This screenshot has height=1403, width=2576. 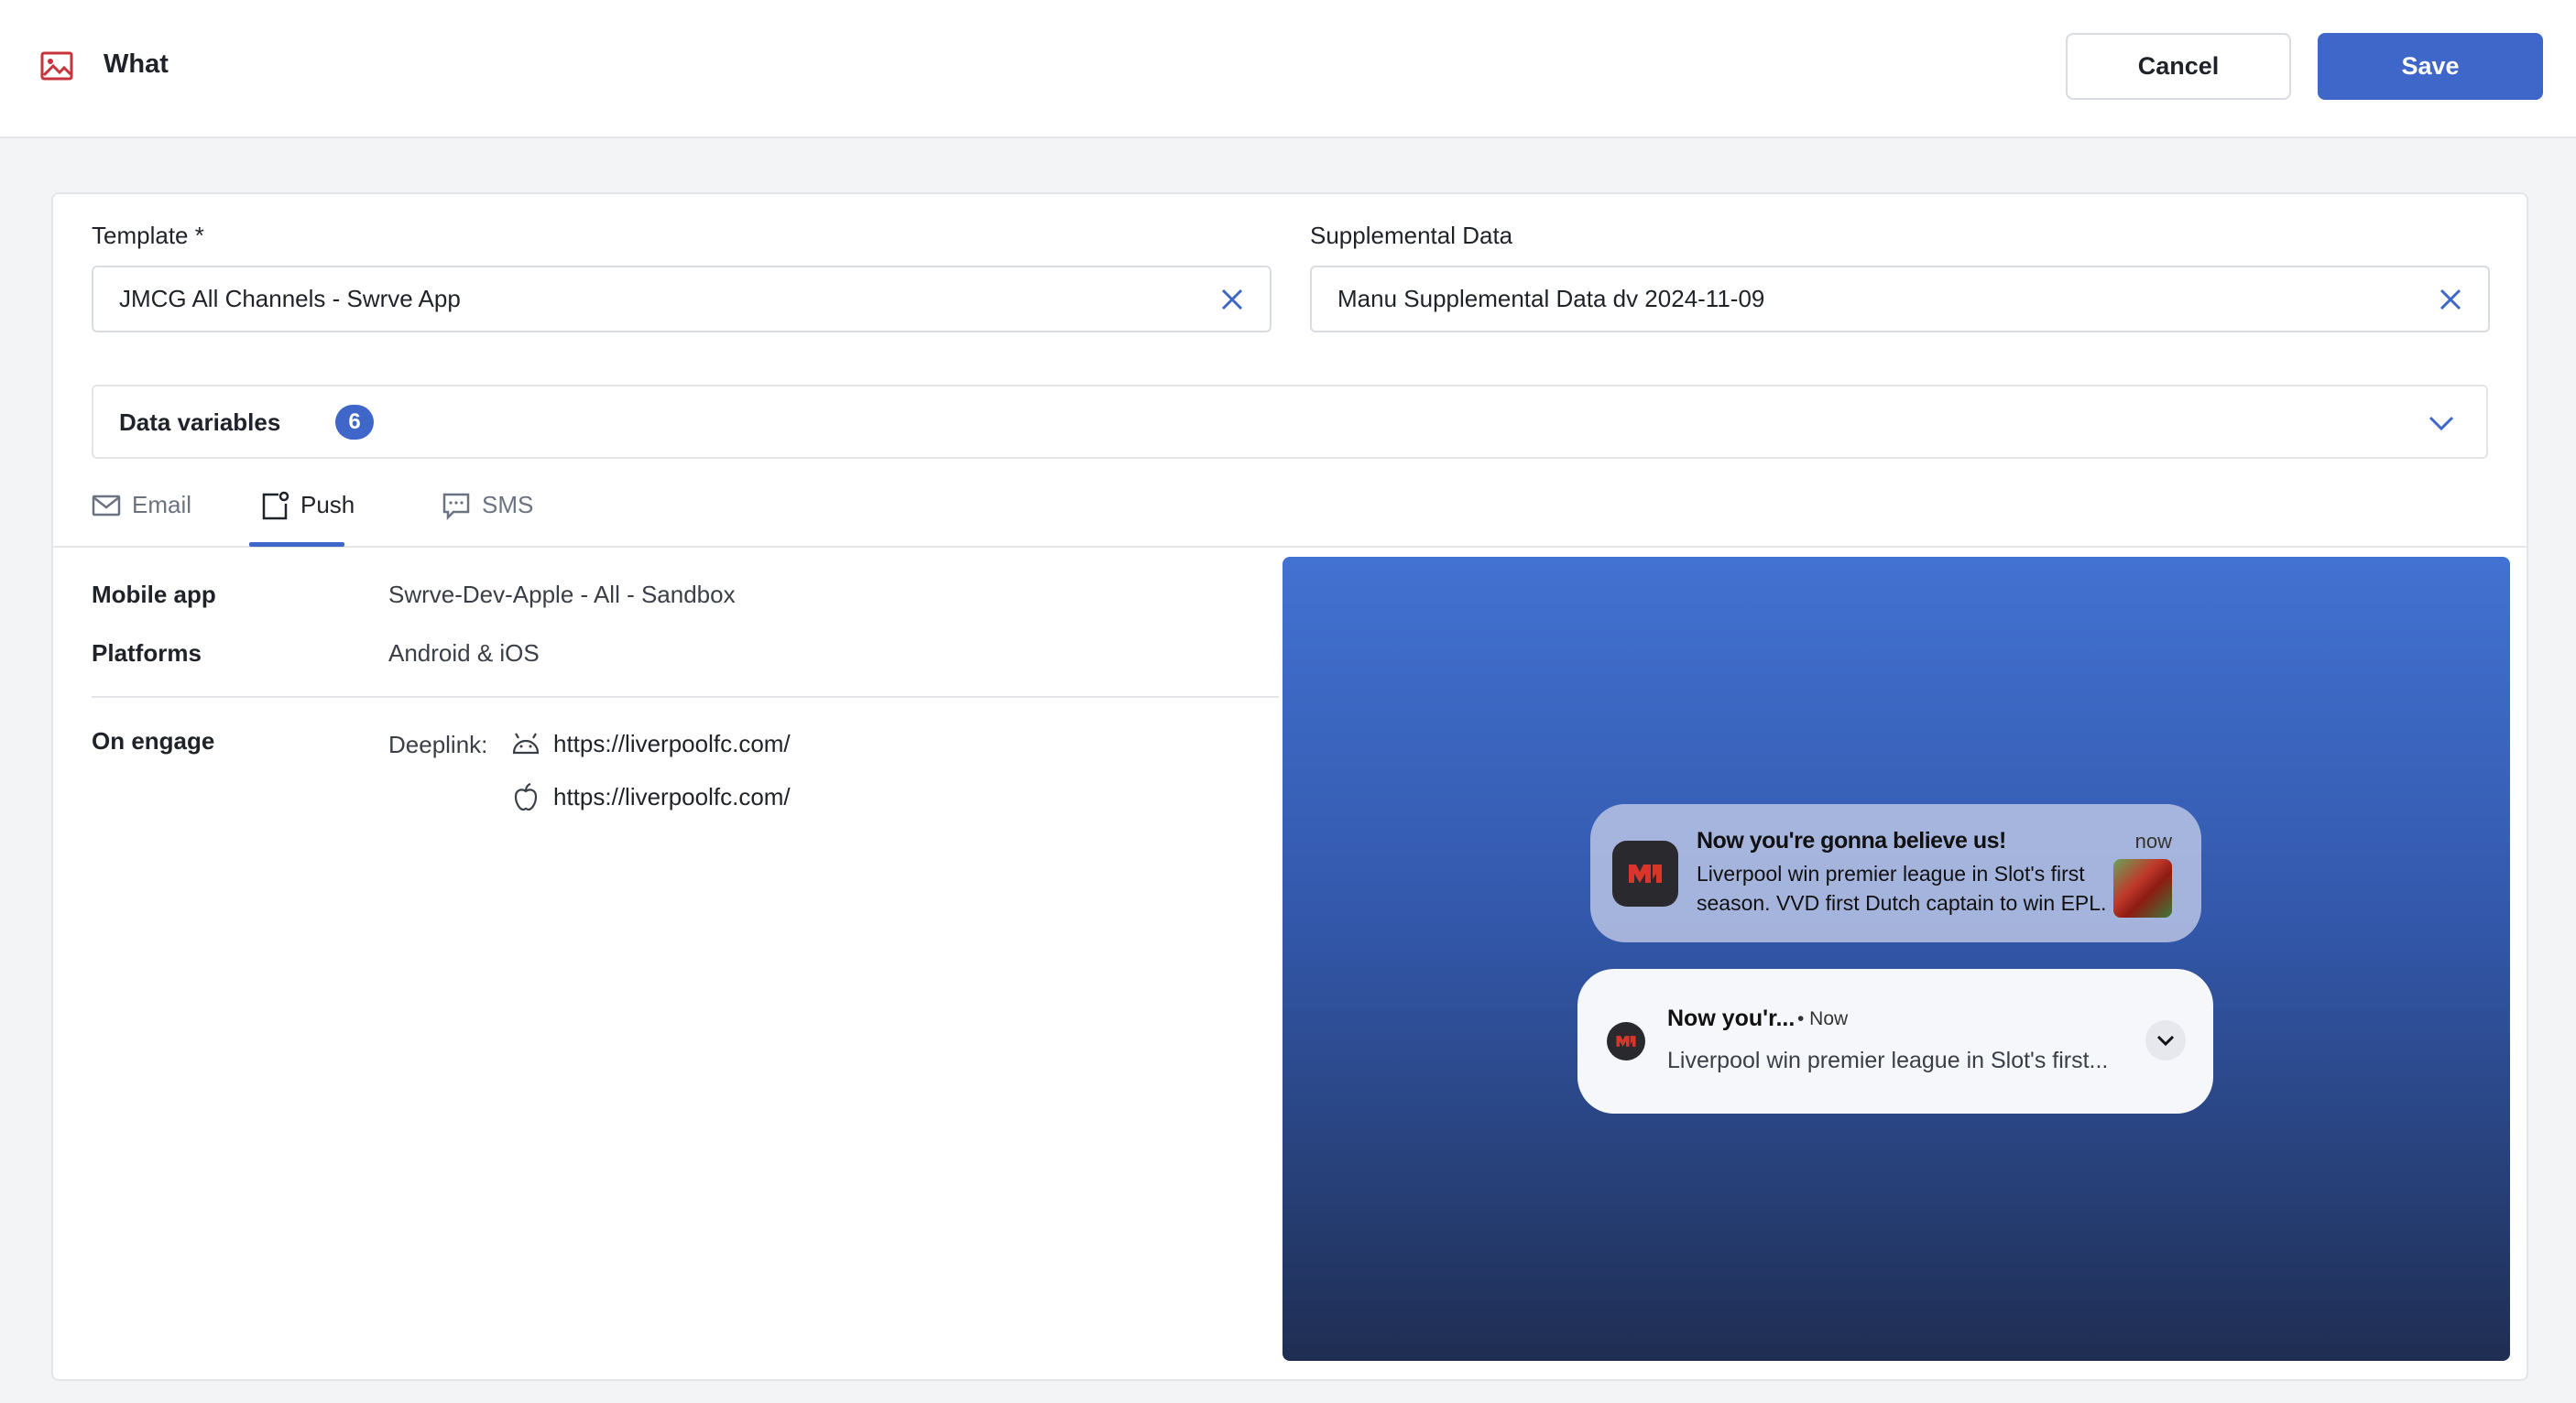 What do you see at coordinates (2451, 299) in the screenshot?
I see `clear-supplemental-icon` at bounding box center [2451, 299].